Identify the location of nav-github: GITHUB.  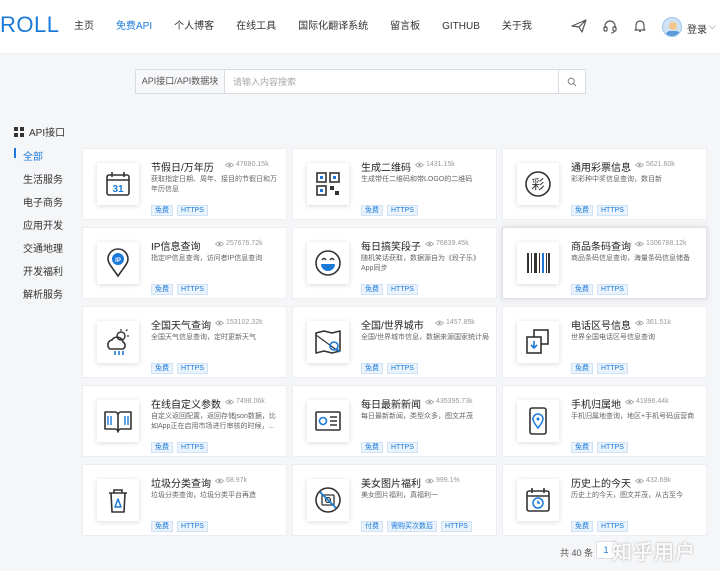
(461, 27).